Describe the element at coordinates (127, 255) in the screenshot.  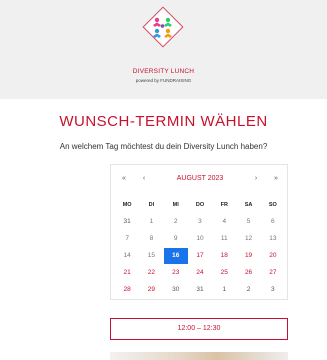
I see `calendar-day: 14` at that location.